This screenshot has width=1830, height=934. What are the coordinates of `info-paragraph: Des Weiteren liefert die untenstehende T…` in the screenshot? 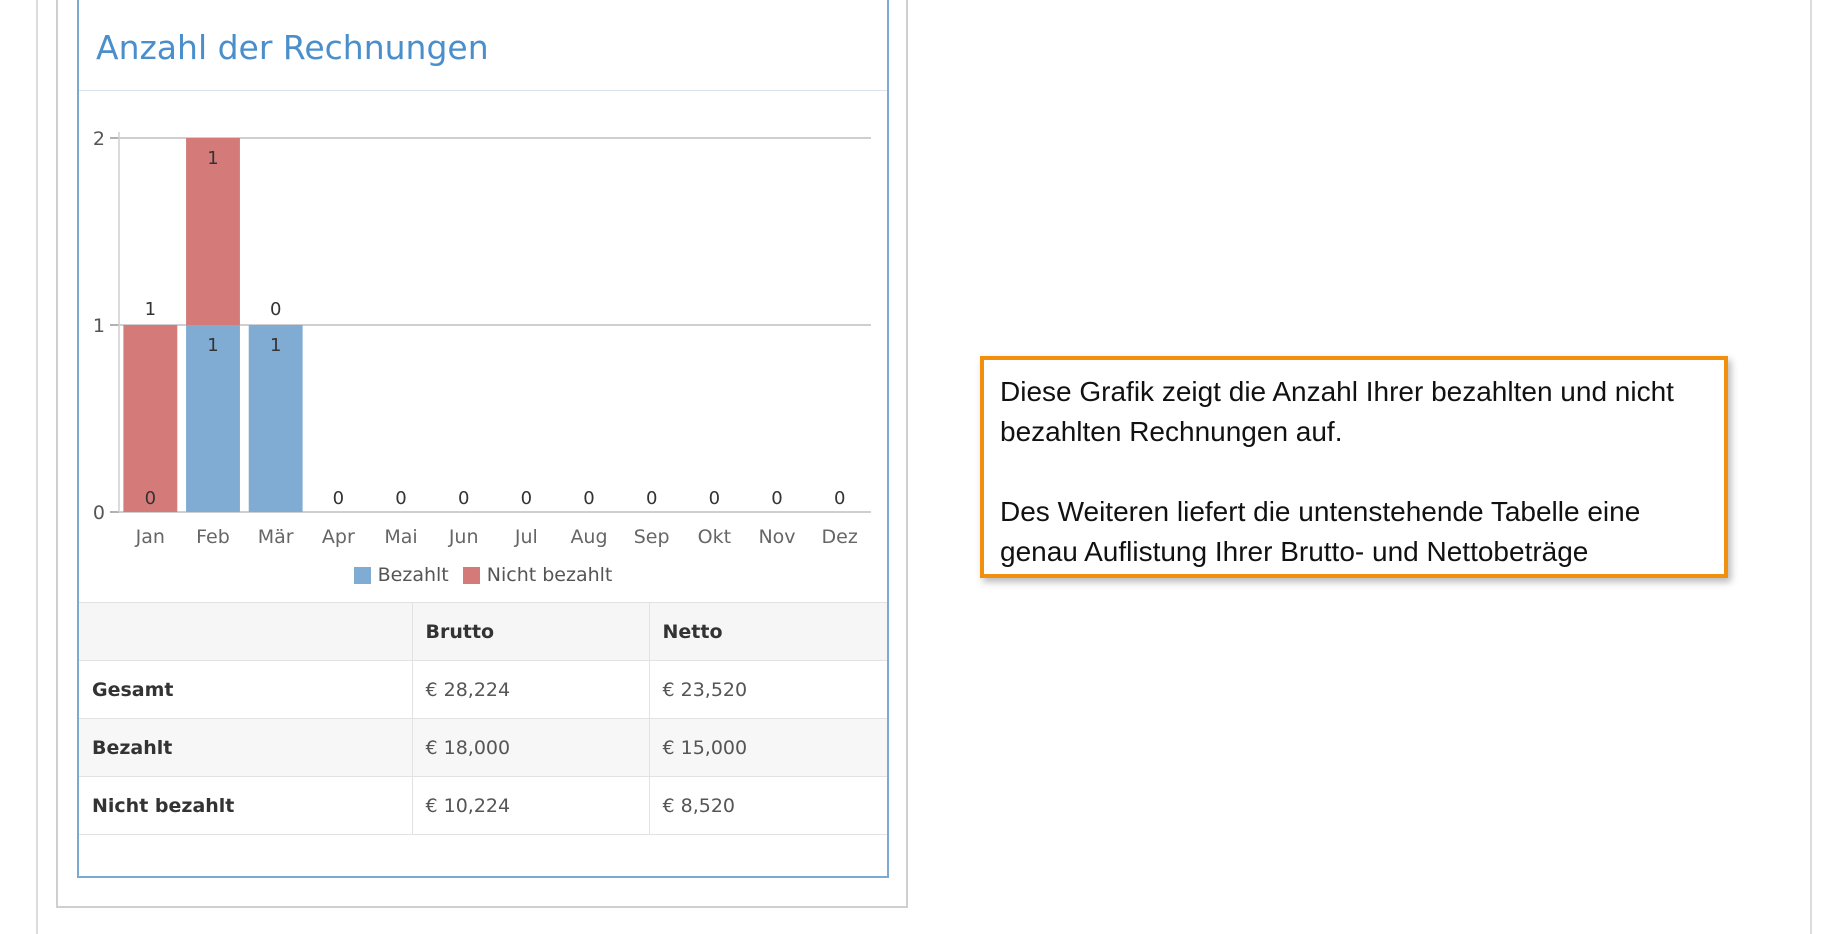 It's located at (1320, 531).